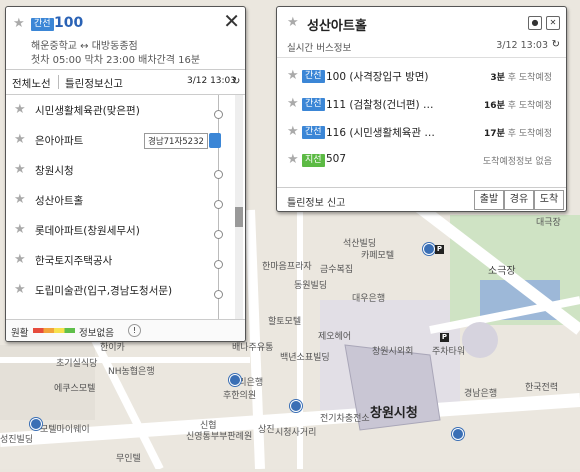 The image size is (580, 472). I want to click on route-tabs: 전체노선 틀린정보신고 3/12 13:03 ↻, so click(125, 82).